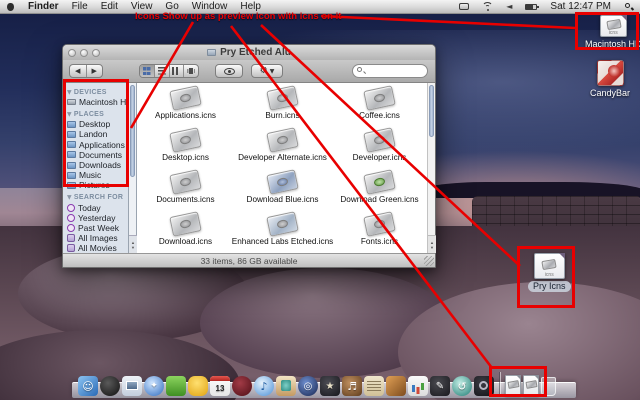  What do you see at coordinates (177, 71) in the screenshot?
I see `column-view-button` at bounding box center [177, 71].